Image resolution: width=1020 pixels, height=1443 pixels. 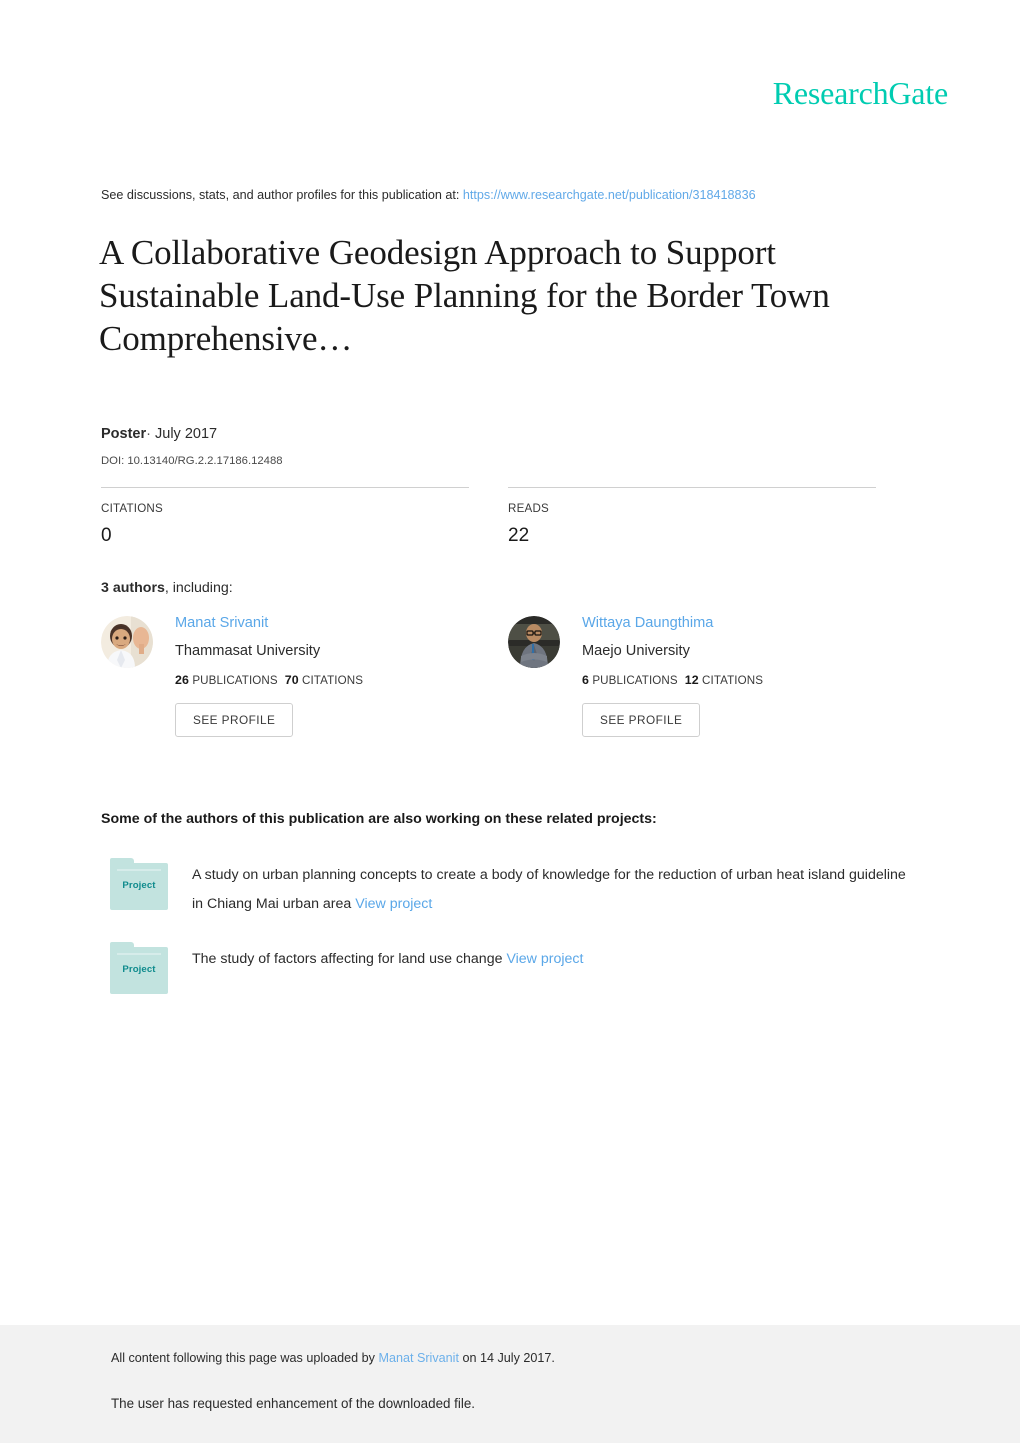 I want to click on reads-value: 22, so click(x=519, y=535).